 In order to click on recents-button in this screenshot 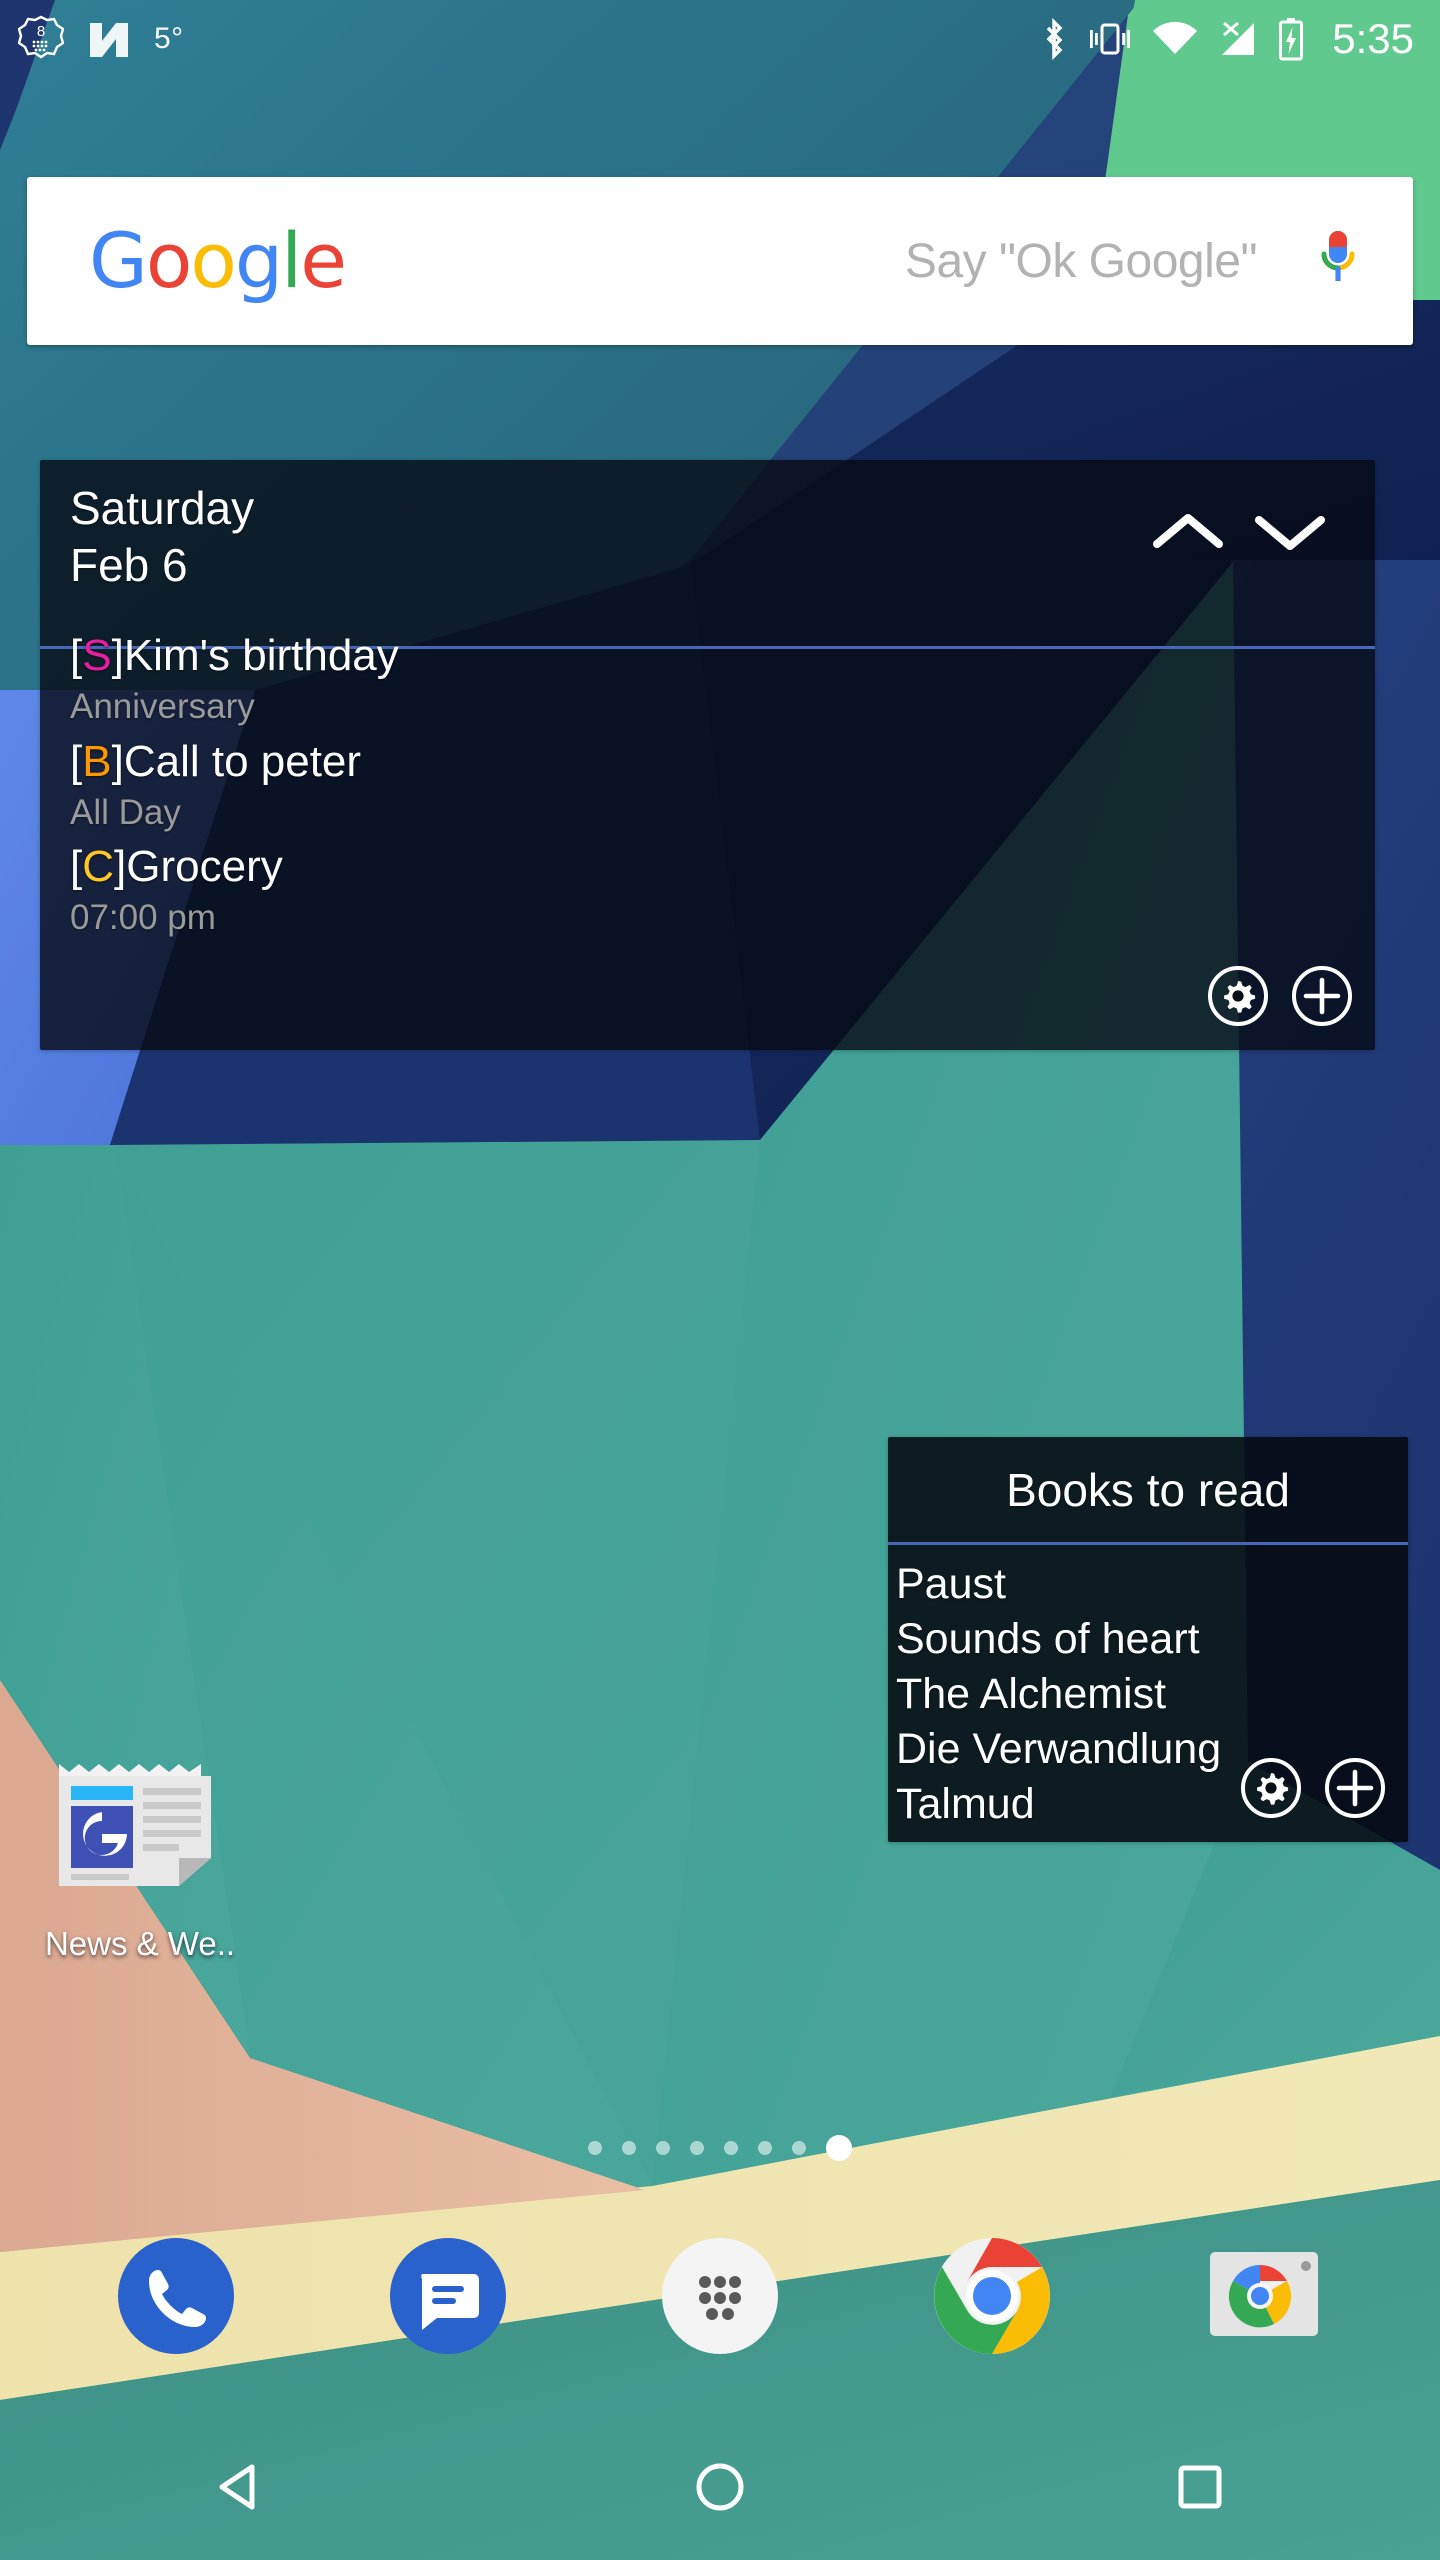, I will do `click(1200, 2487)`.